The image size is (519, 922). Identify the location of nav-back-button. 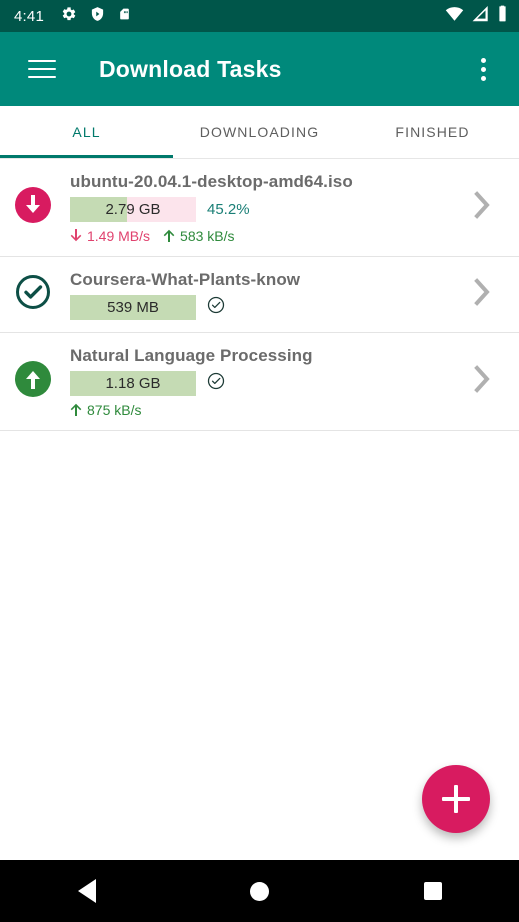
(86, 891).